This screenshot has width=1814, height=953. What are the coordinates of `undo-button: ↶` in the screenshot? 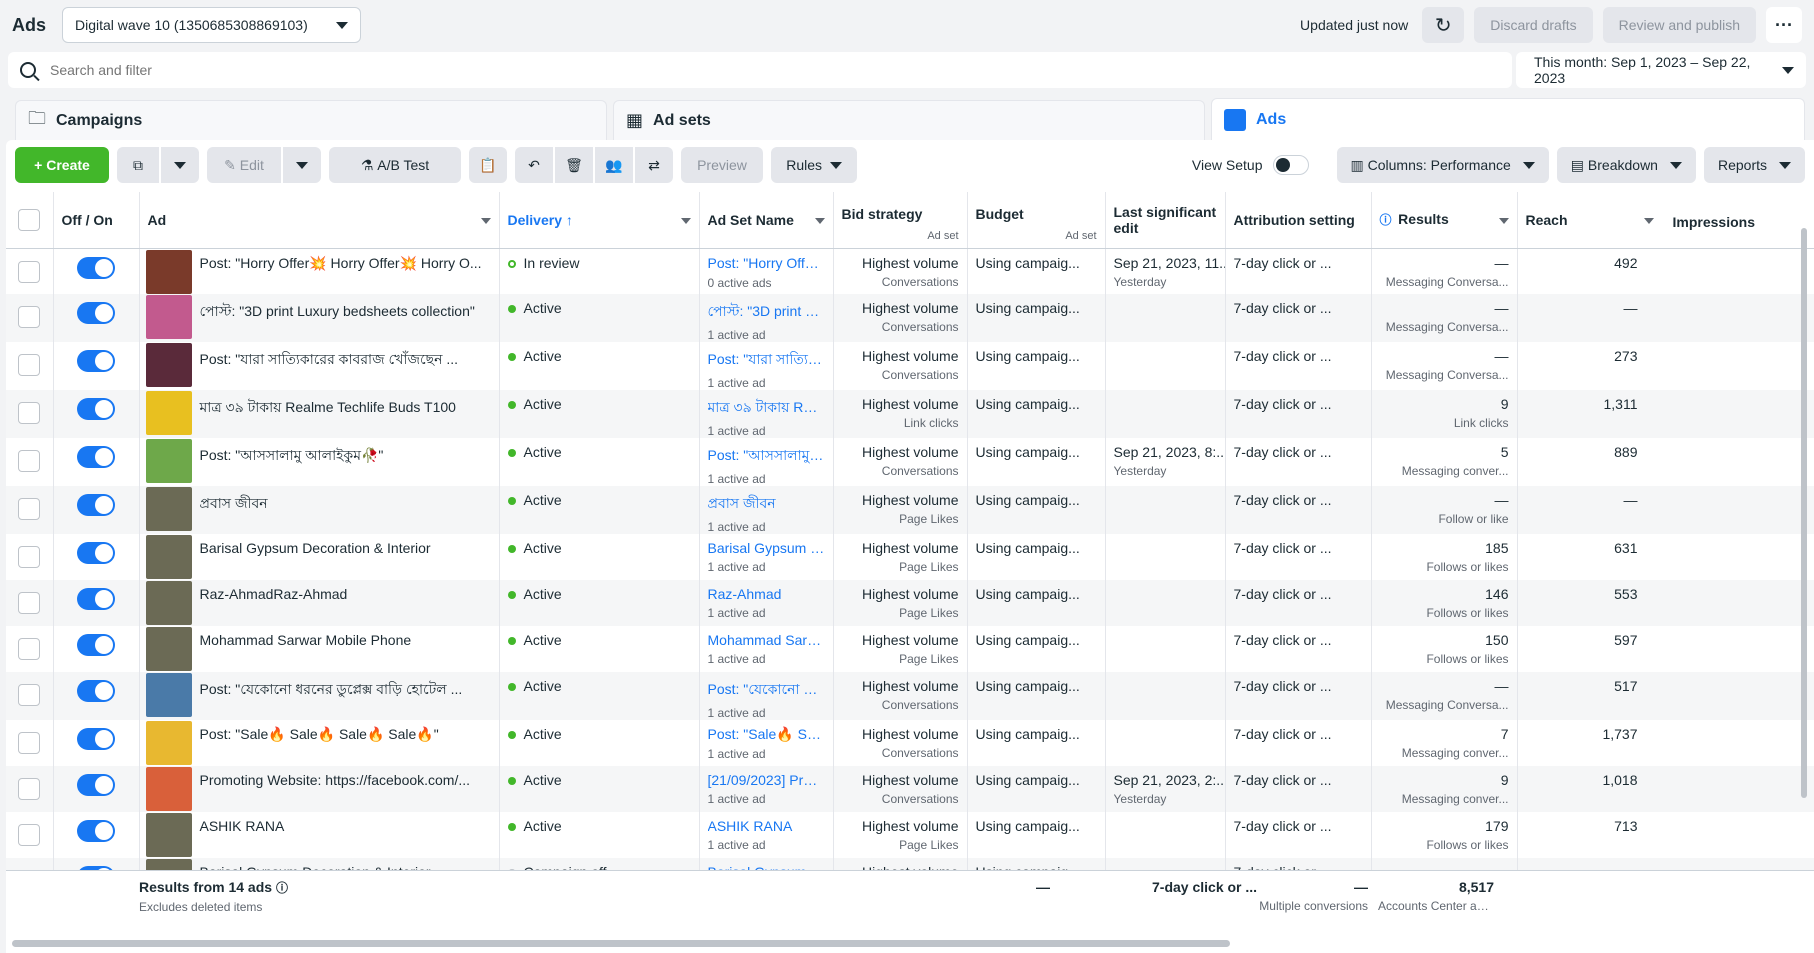 It's located at (534, 165).